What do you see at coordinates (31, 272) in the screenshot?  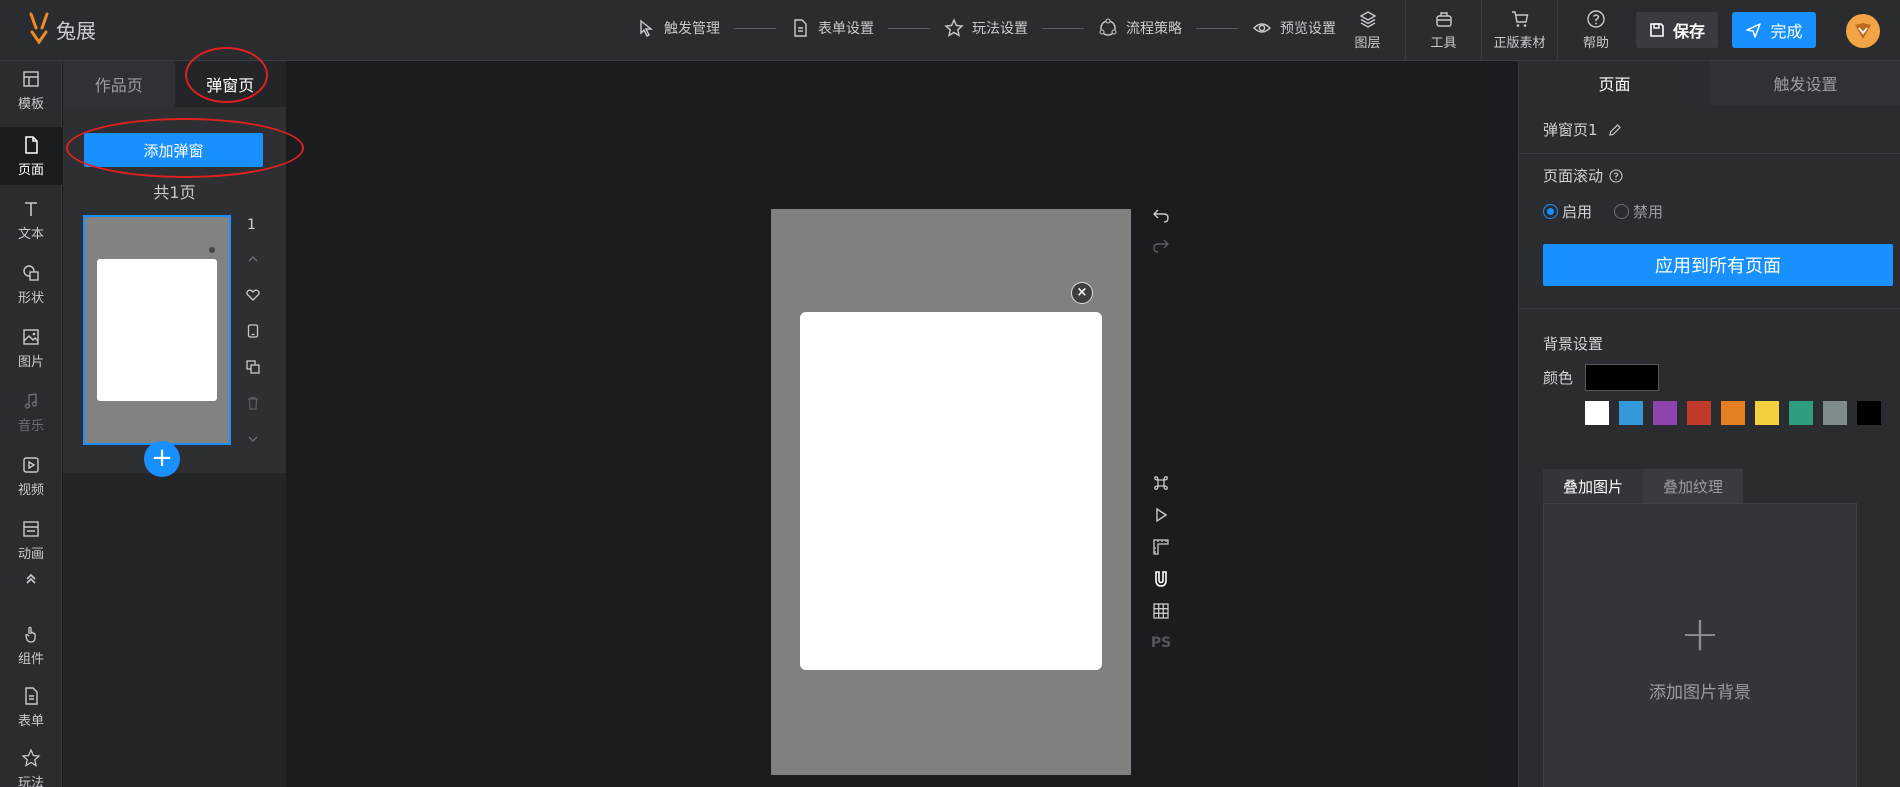 I see `shapes-icon` at bounding box center [31, 272].